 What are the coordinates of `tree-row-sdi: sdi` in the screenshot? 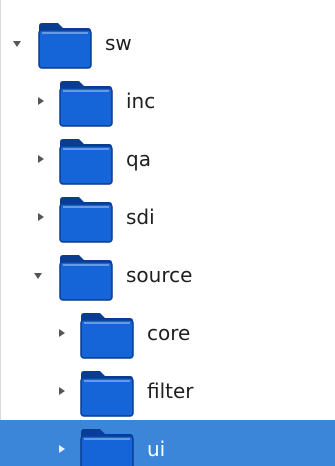 It's located at (167, 217).